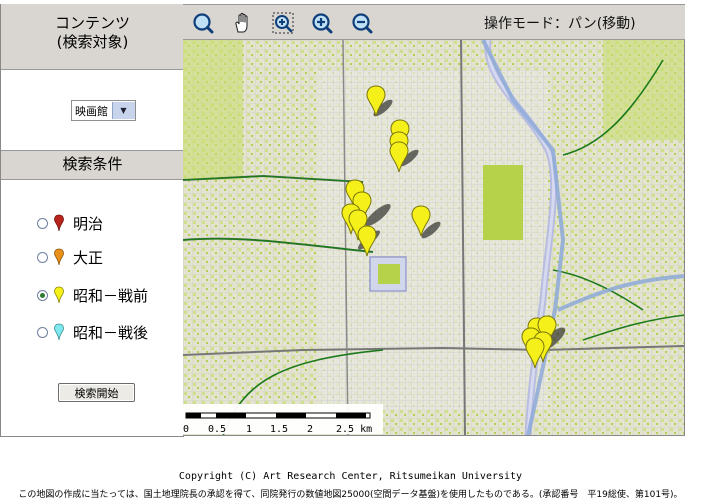 This screenshot has height=500, width=701. Describe the element at coordinates (249, 429) in the screenshot. I see `scale-label: 1` at that location.